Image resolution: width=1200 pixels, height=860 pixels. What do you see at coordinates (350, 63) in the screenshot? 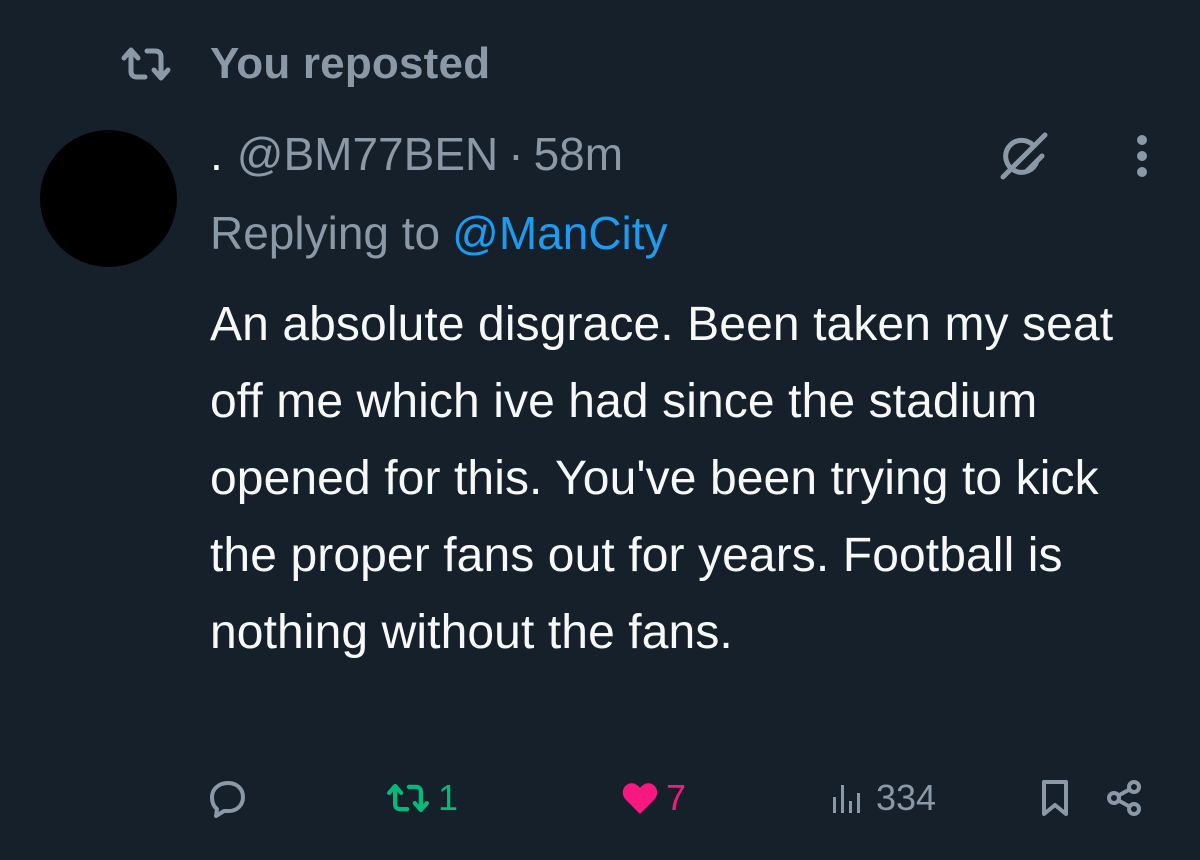
I see `repost-label: You reposted` at bounding box center [350, 63].